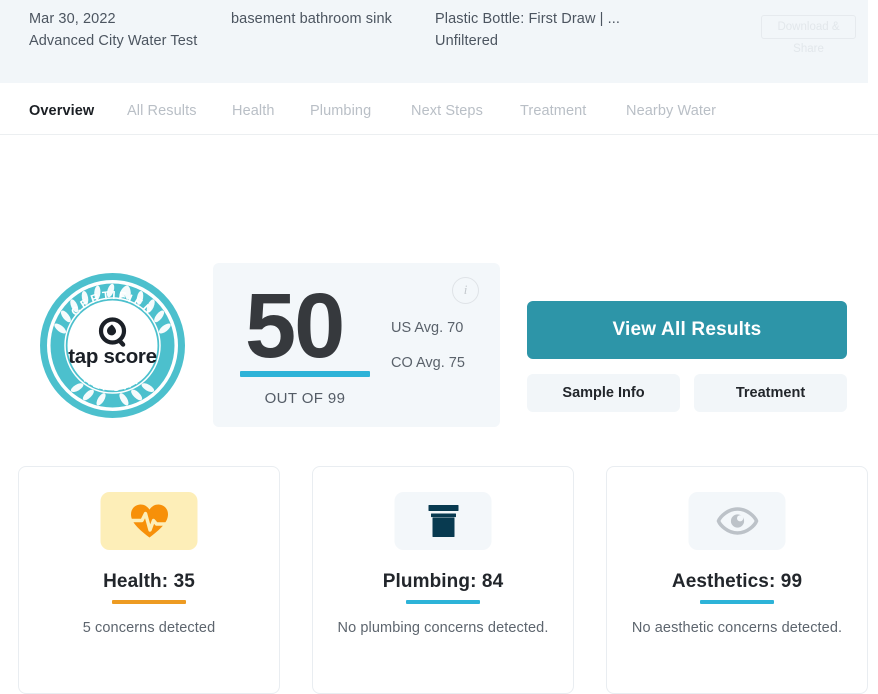  What do you see at coordinates (553, 111) in the screenshot?
I see `tab-treatment: Treatment` at bounding box center [553, 111].